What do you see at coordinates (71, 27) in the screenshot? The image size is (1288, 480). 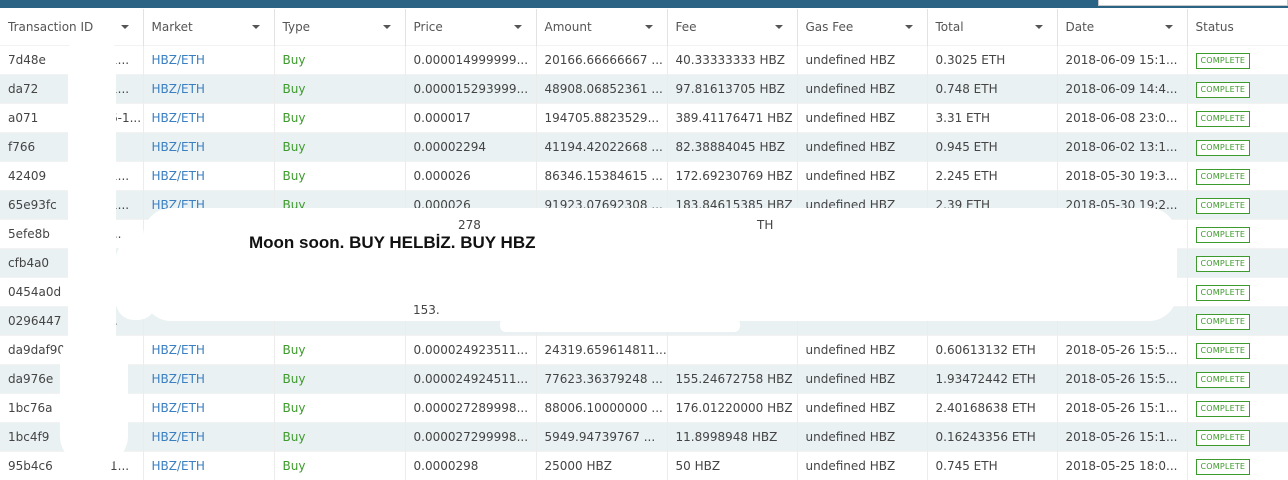 I see `column-header-transaction-id: Transaction ID` at bounding box center [71, 27].